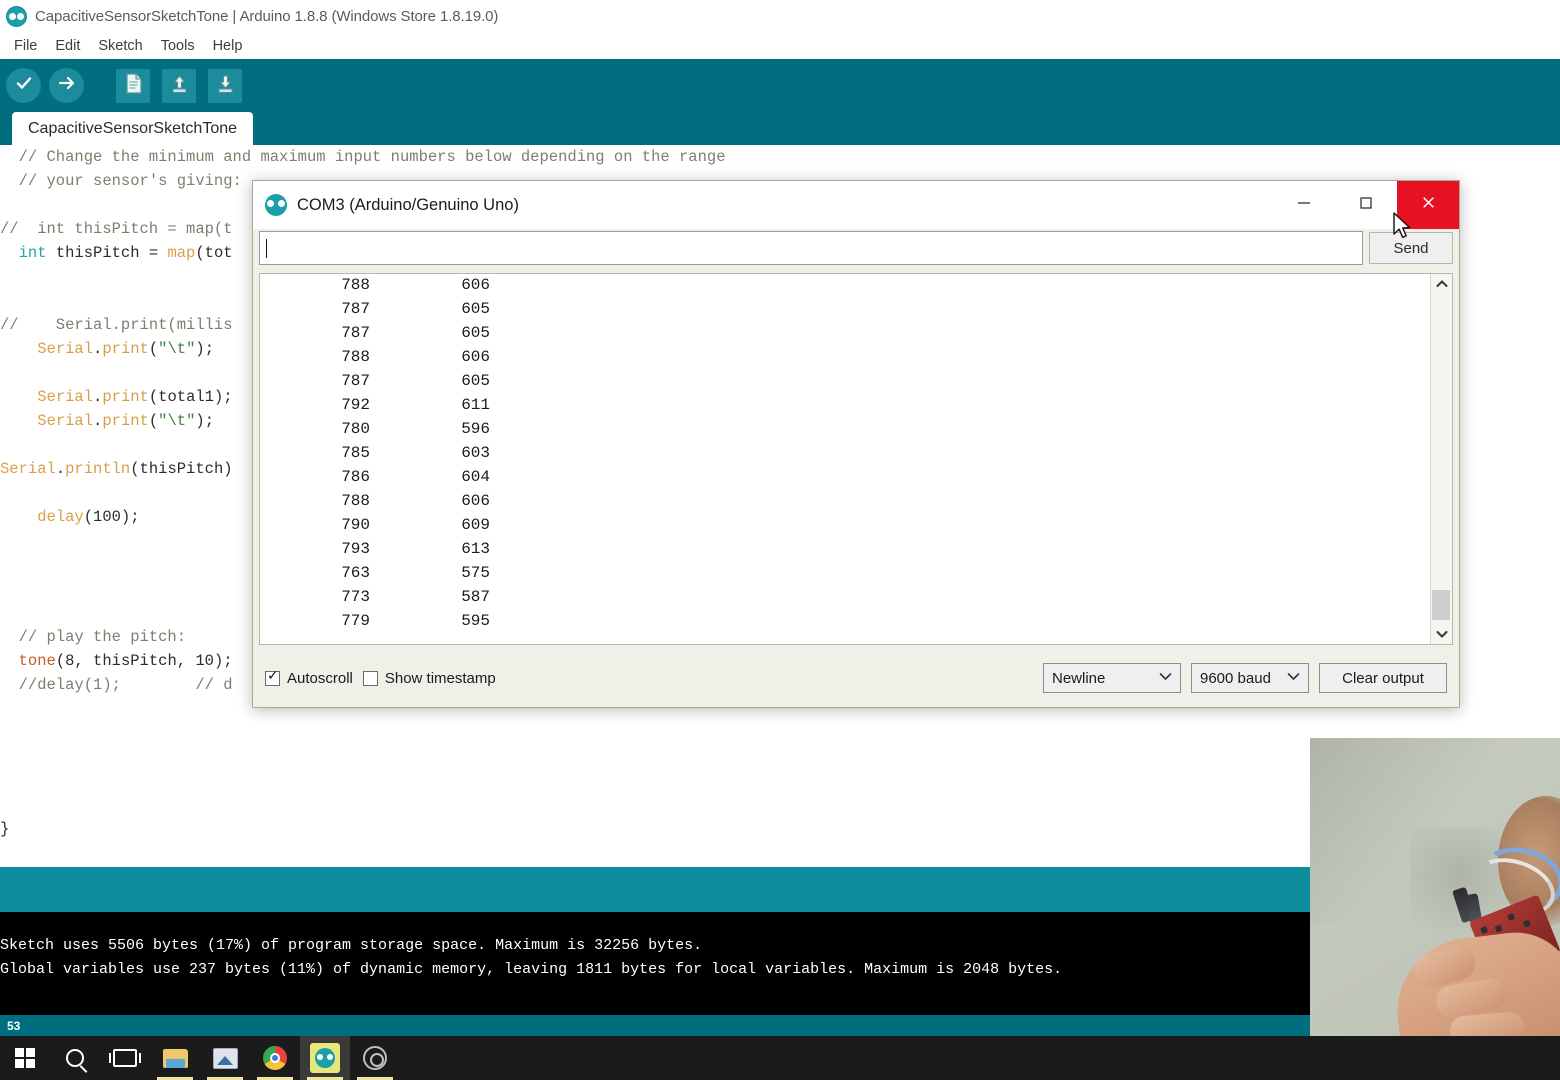  I want to click on clear-output-button: Clear output, so click(1383, 678).